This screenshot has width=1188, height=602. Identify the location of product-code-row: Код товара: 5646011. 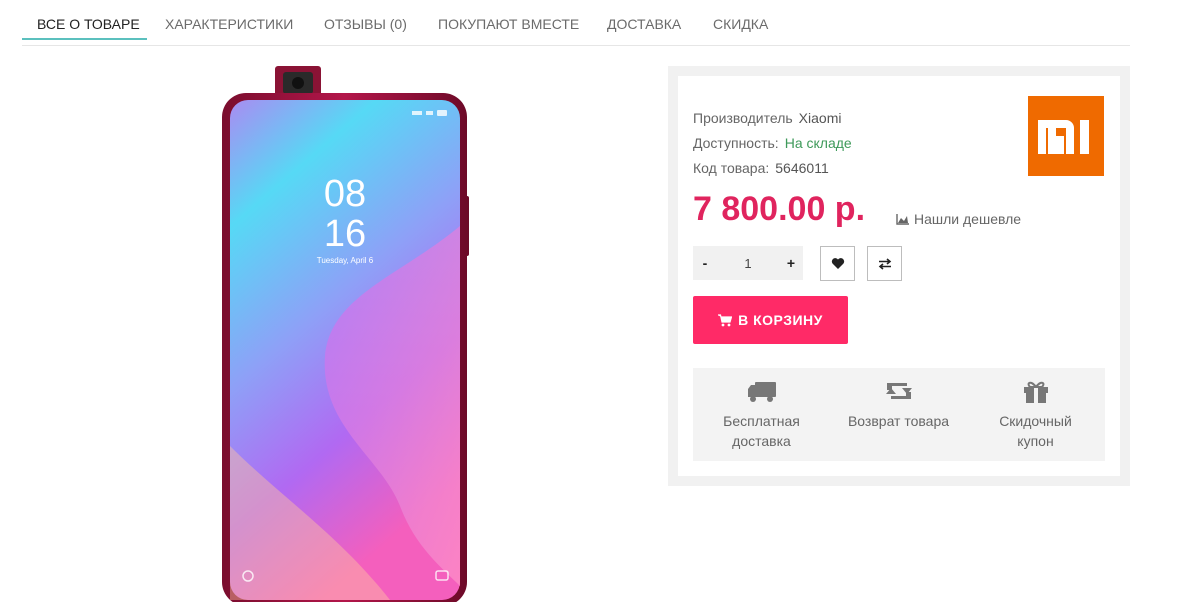
(761, 168).